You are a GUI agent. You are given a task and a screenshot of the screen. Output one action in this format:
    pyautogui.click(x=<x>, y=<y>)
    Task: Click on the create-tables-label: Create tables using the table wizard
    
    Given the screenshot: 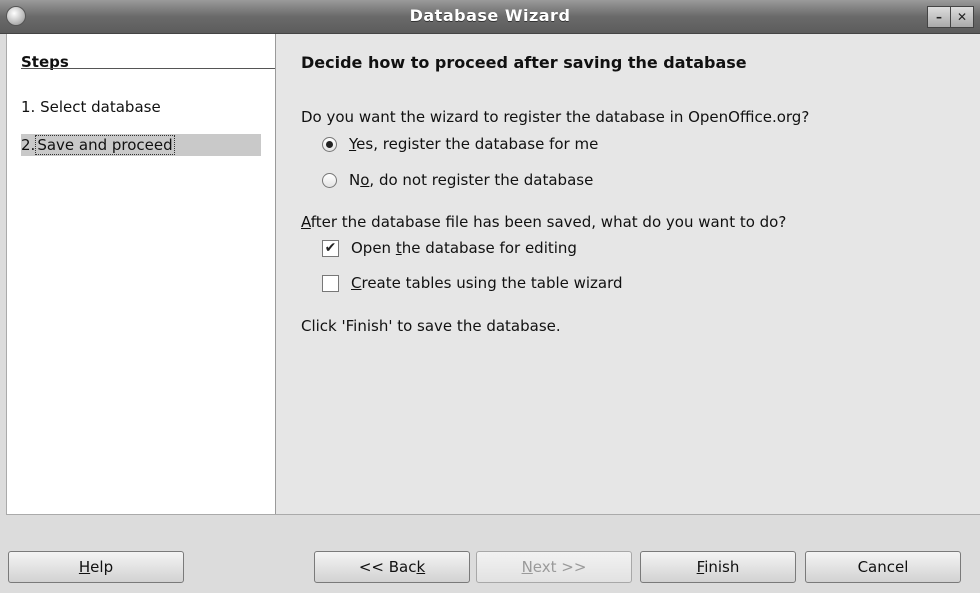 What is the action you would take?
    pyautogui.click(x=487, y=283)
    